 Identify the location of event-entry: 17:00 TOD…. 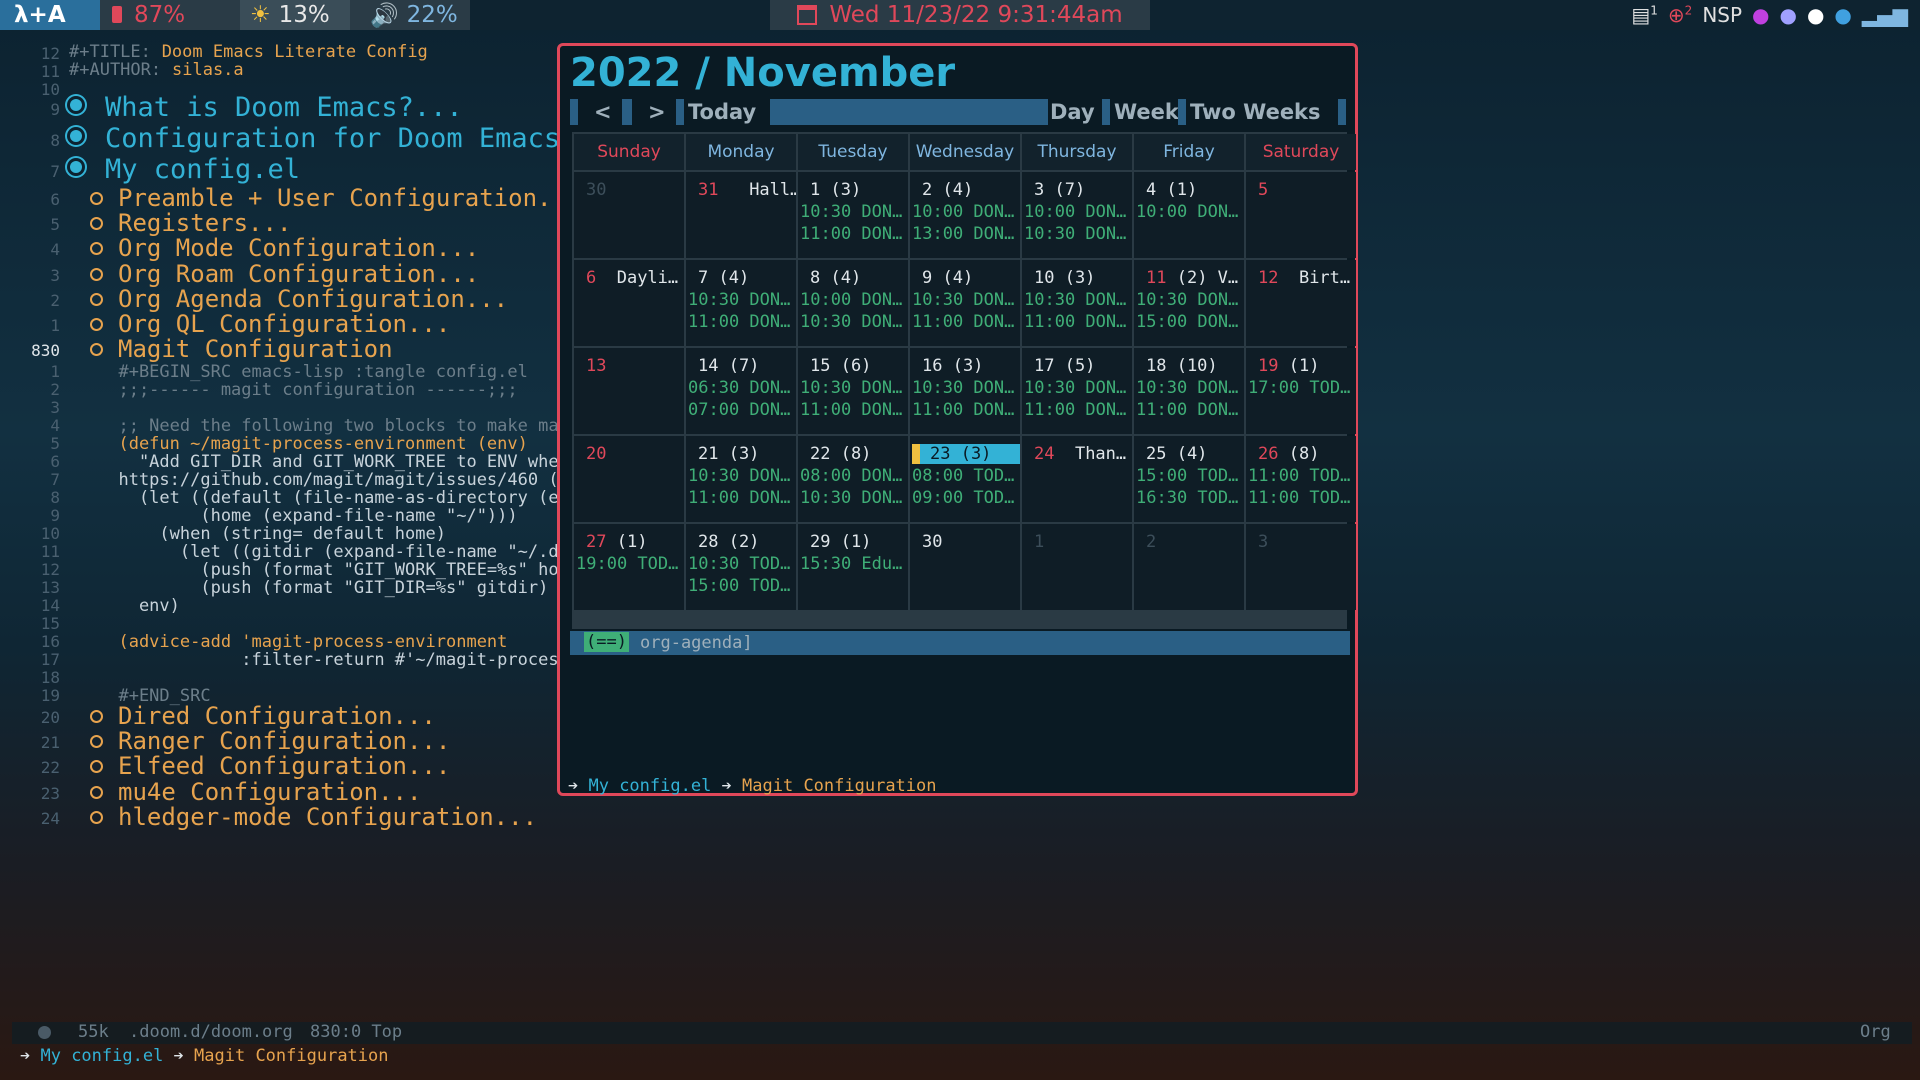
(1299, 388).